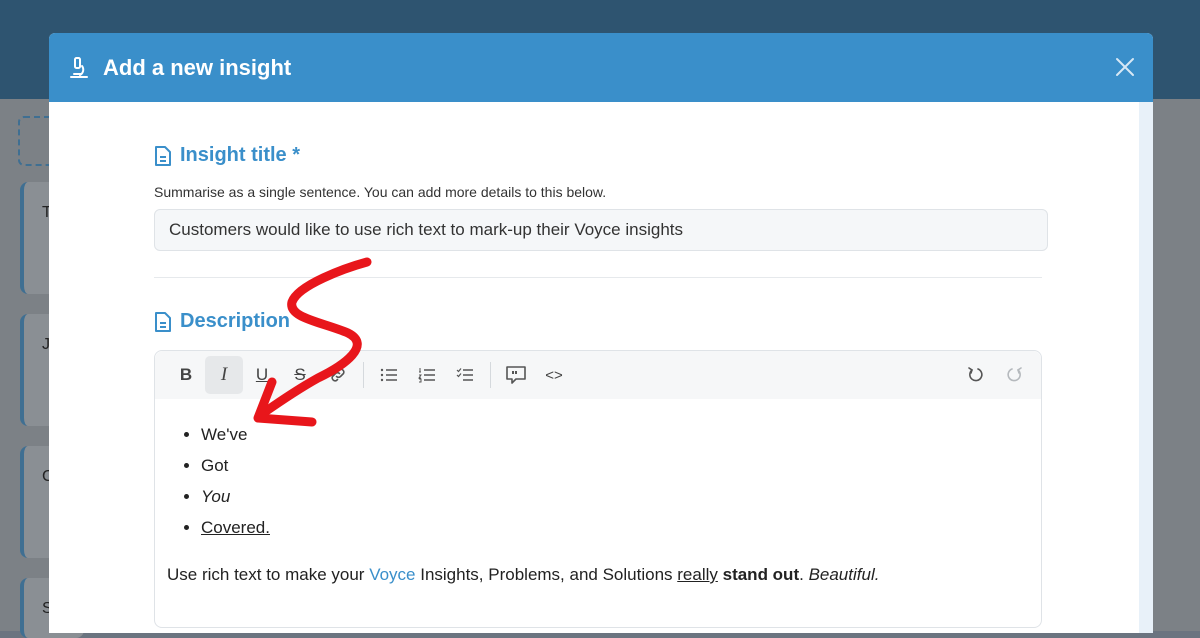  I want to click on paragraph-text: Use rich text to make your, so click(268, 574).